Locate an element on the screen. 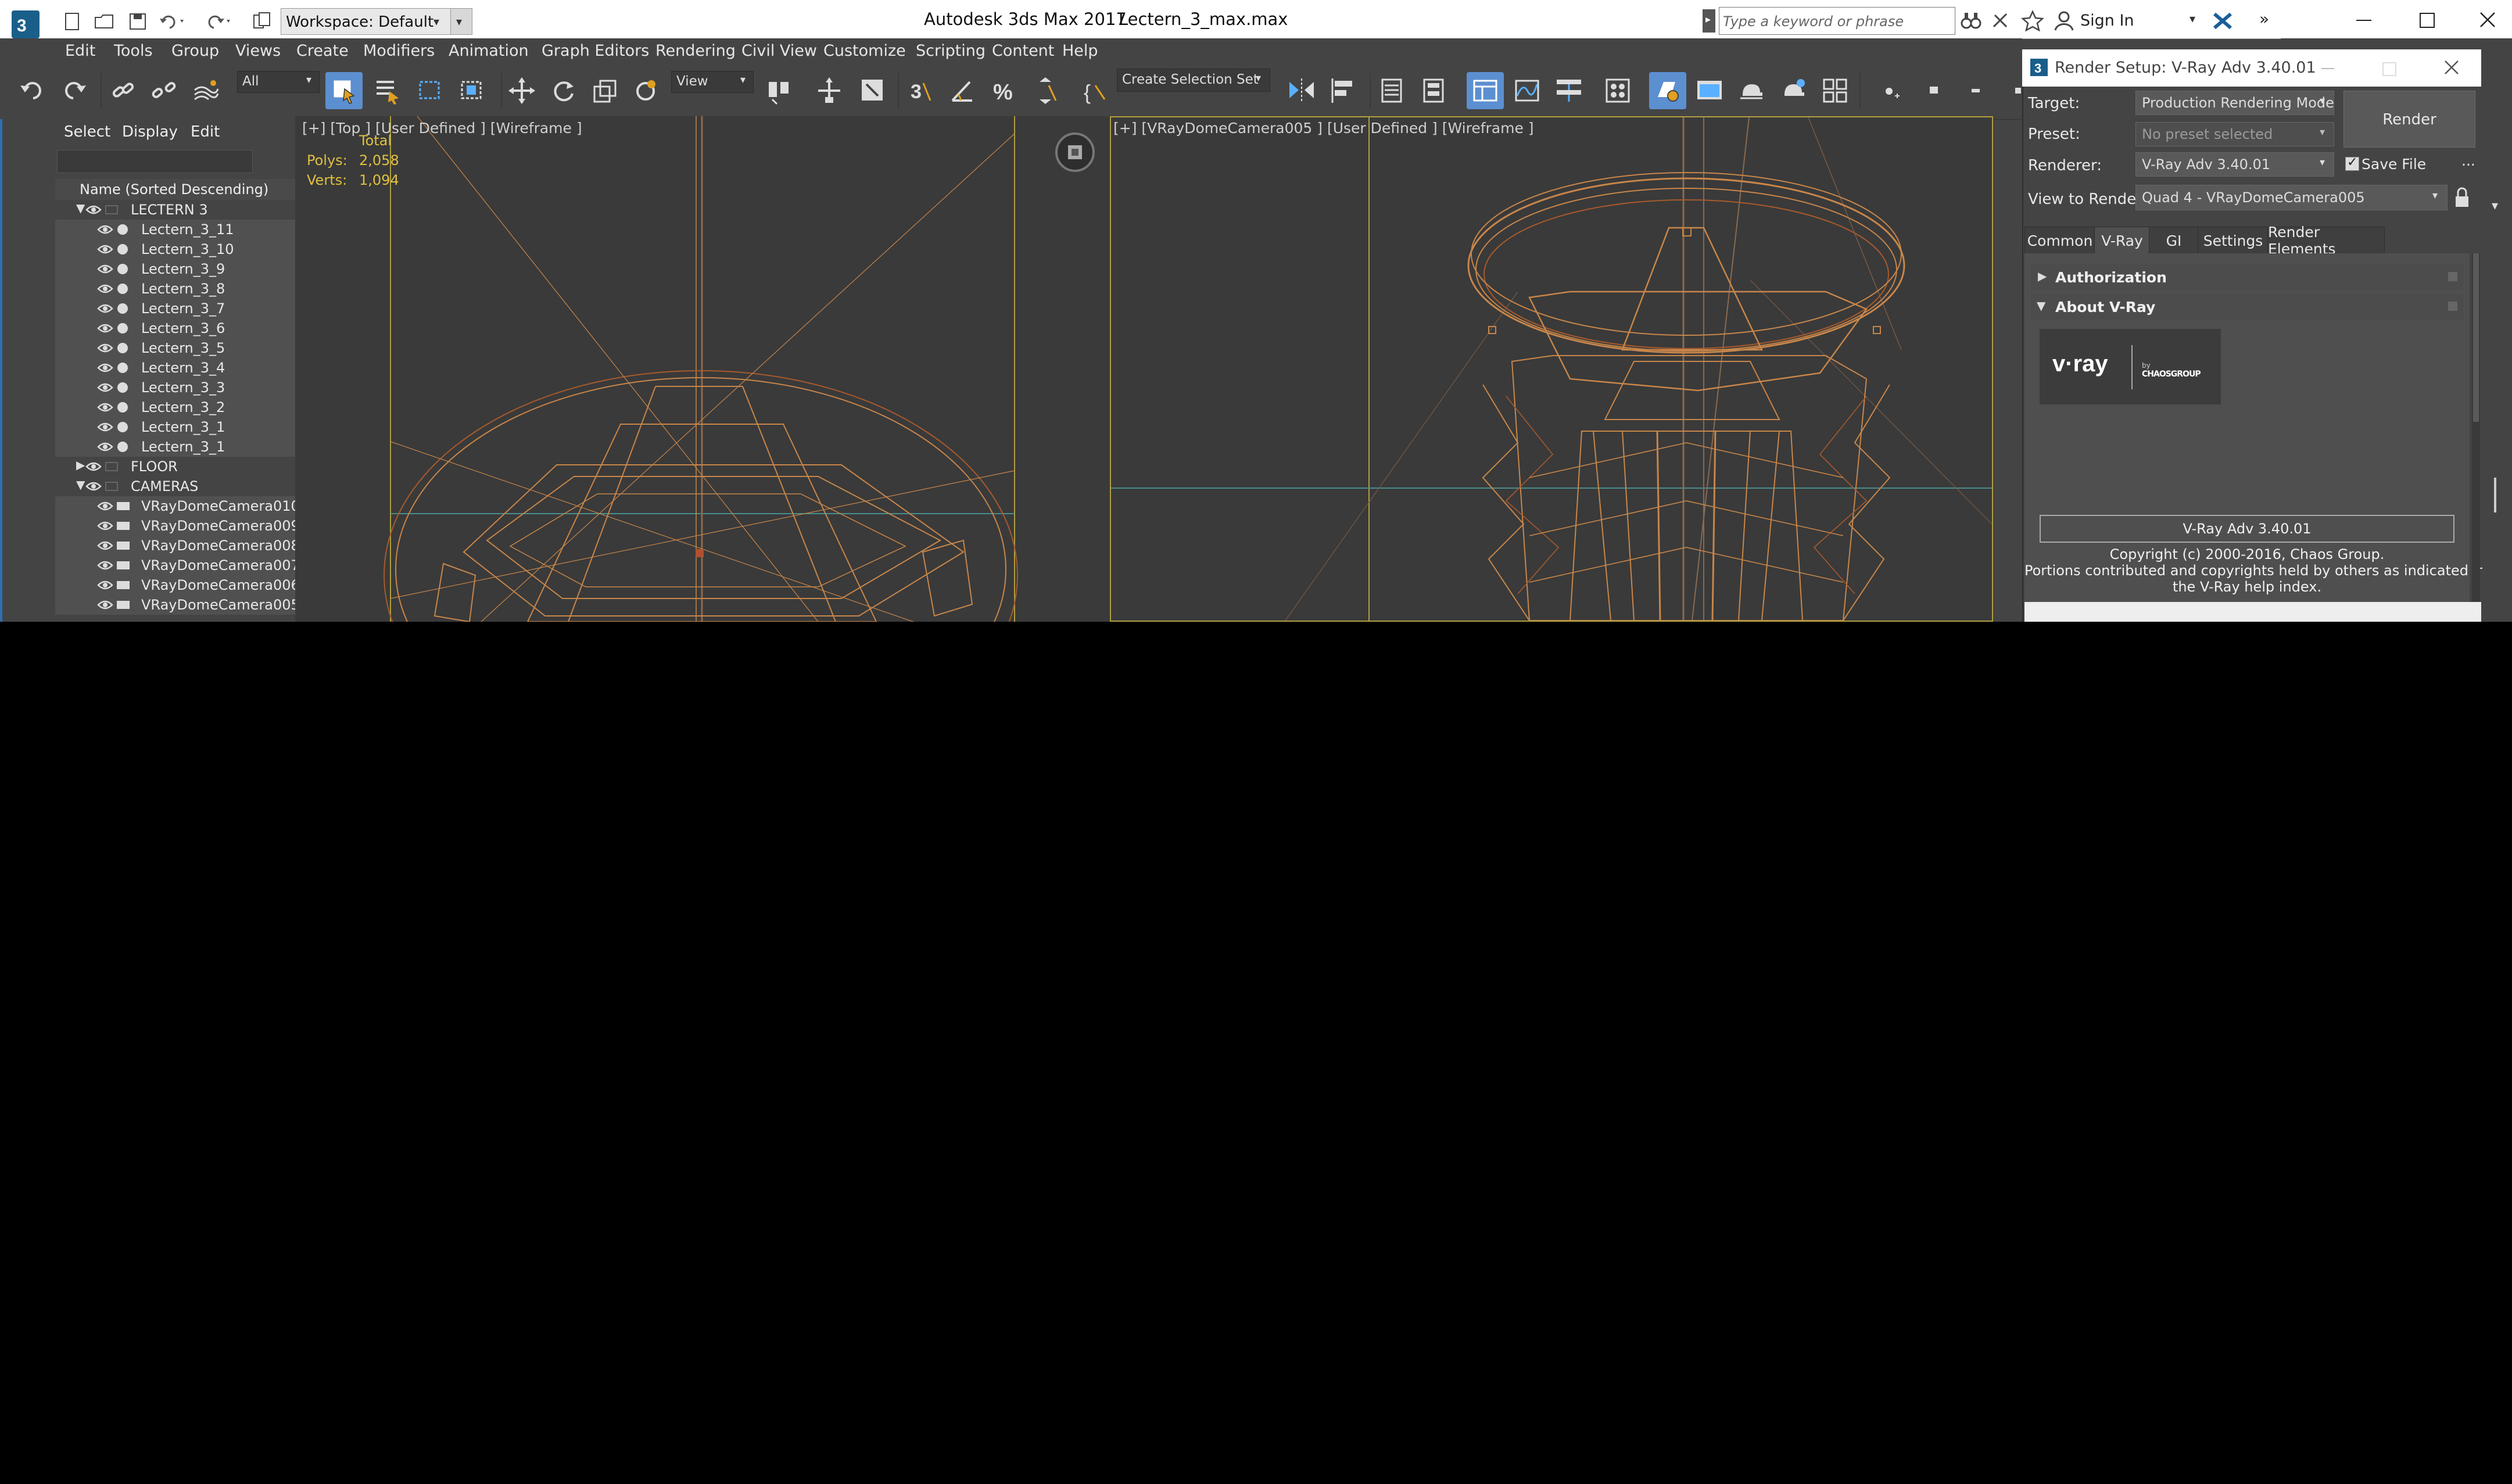  object-row: Lectern_3_1 is located at coordinates (175, 447).